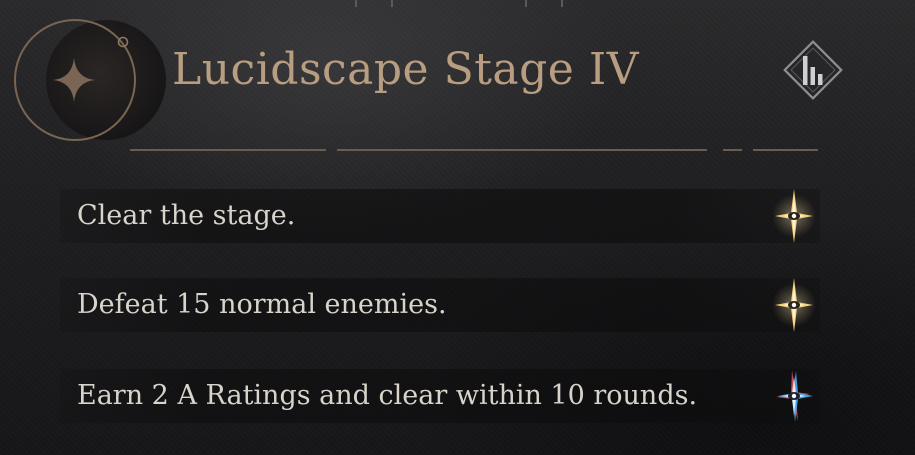 Image resolution: width=915 pixels, height=455 pixels. What do you see at coordinates (794, 396) in the screenshot?
I see `prismatic-star-icon` at bounding box center [794, 396].